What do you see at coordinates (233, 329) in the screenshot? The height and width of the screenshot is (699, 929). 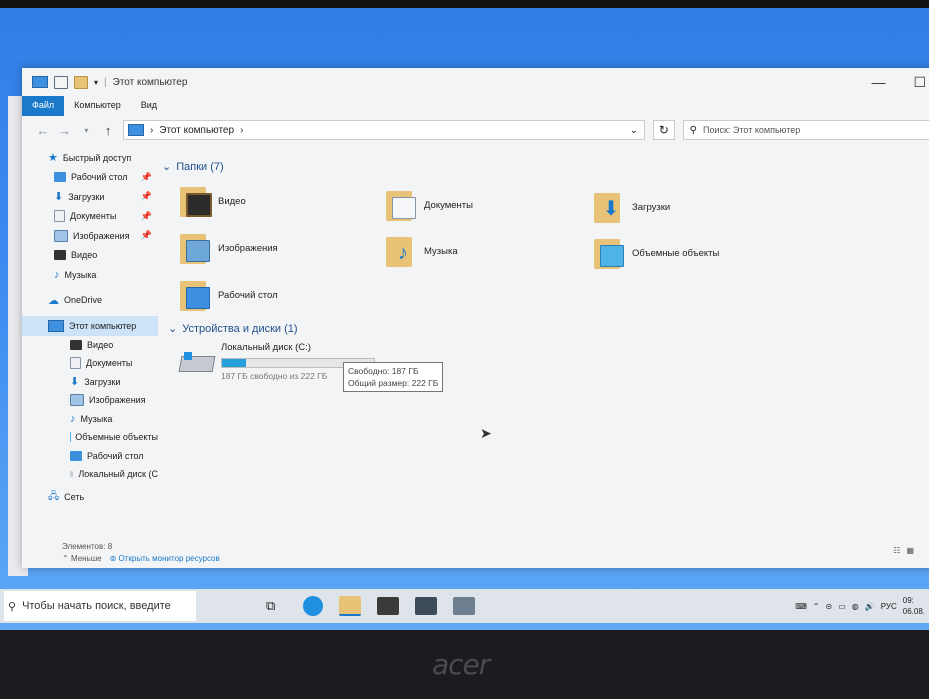 I see `group-devices-header: ⌄ Устройства и диски (1)` at bounding box center [233, 329].